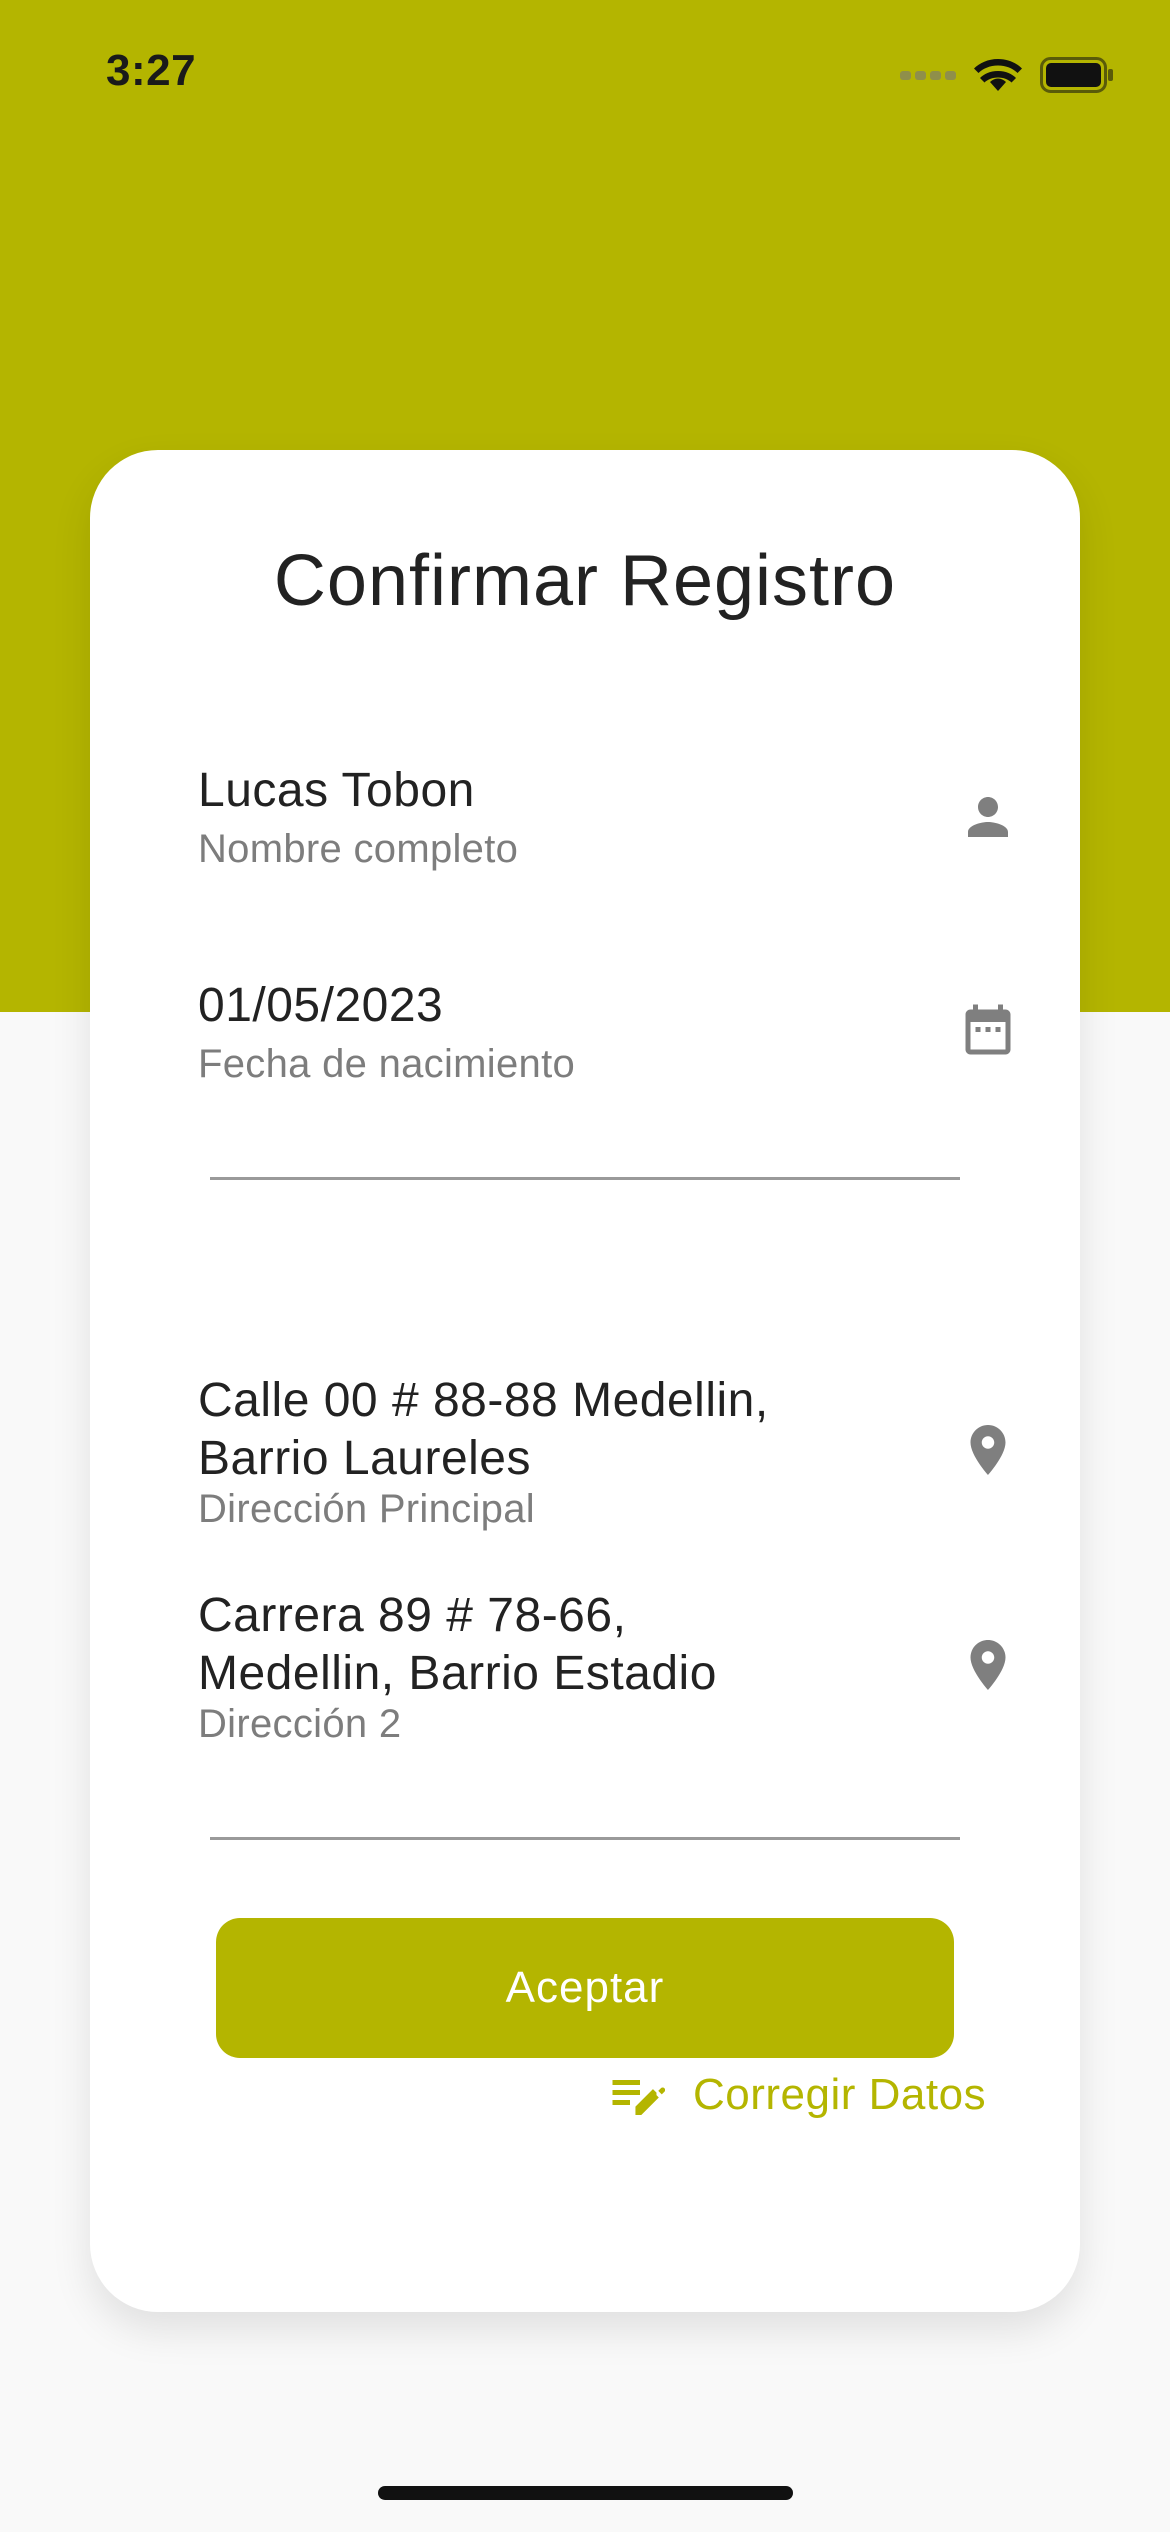  What do you see at coordinates (608, 822) in the screenshot?
I see `full-name-field: Lucas Tobon Nombre completo` at bounding box center [608, 822].